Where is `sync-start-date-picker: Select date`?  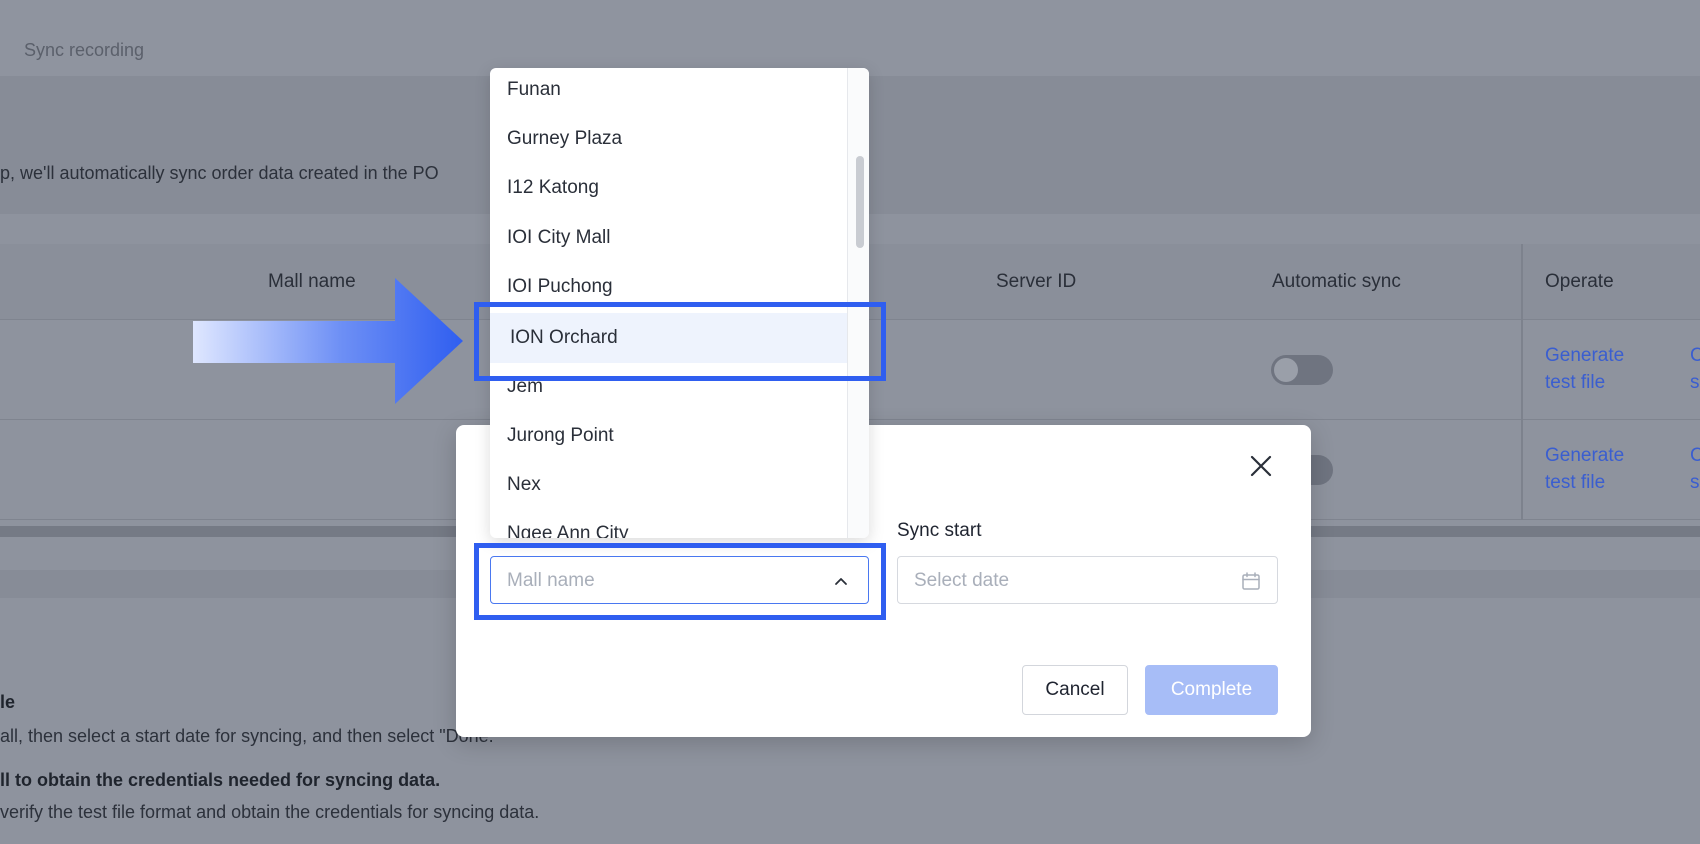
sync-start-date-picker: Select date is located at coordinates (1087, 580).